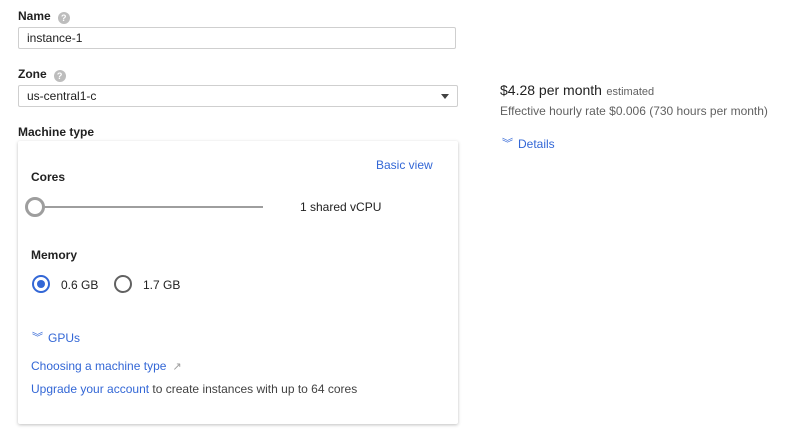 This screenshot has width=791, height=435. I want to click on name-label-row: Name?, so click(44, 16).